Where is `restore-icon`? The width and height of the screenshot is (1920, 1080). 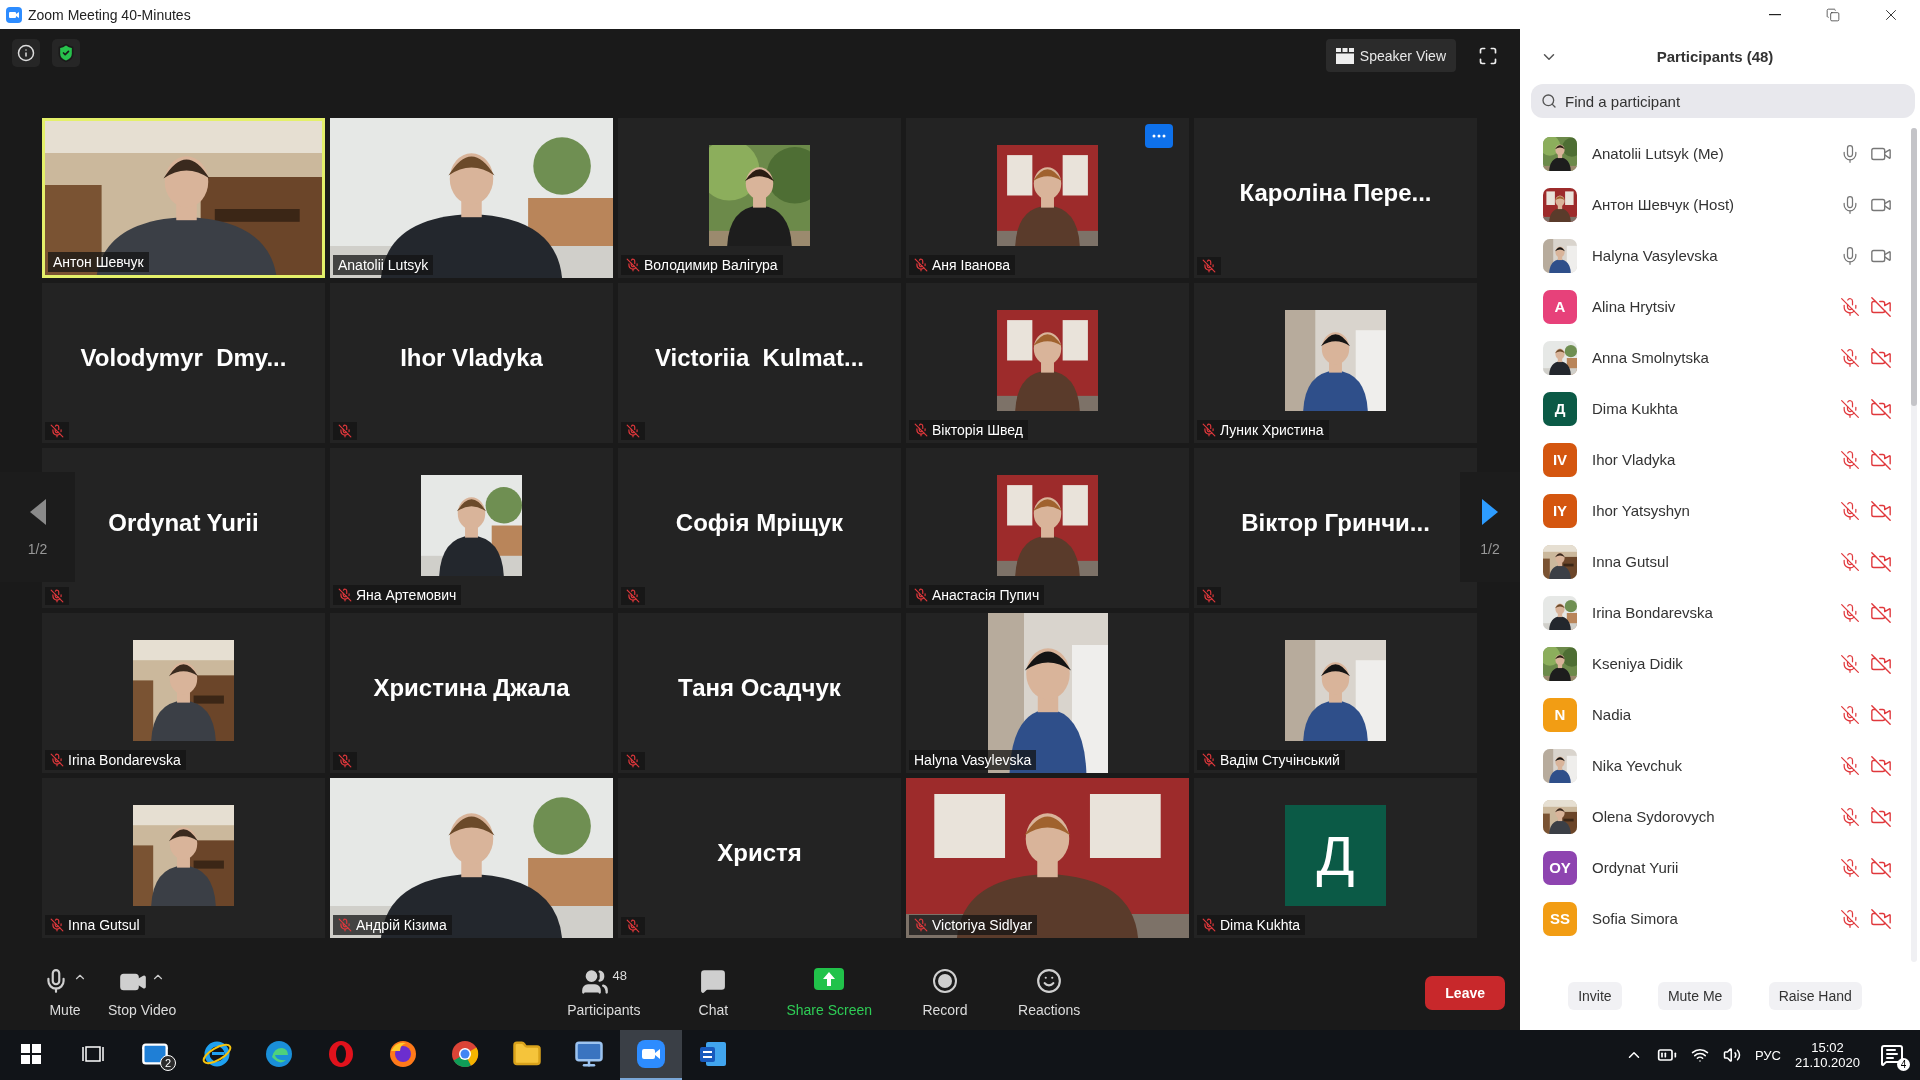 restore-icon is located at coordinates (1833, 14).